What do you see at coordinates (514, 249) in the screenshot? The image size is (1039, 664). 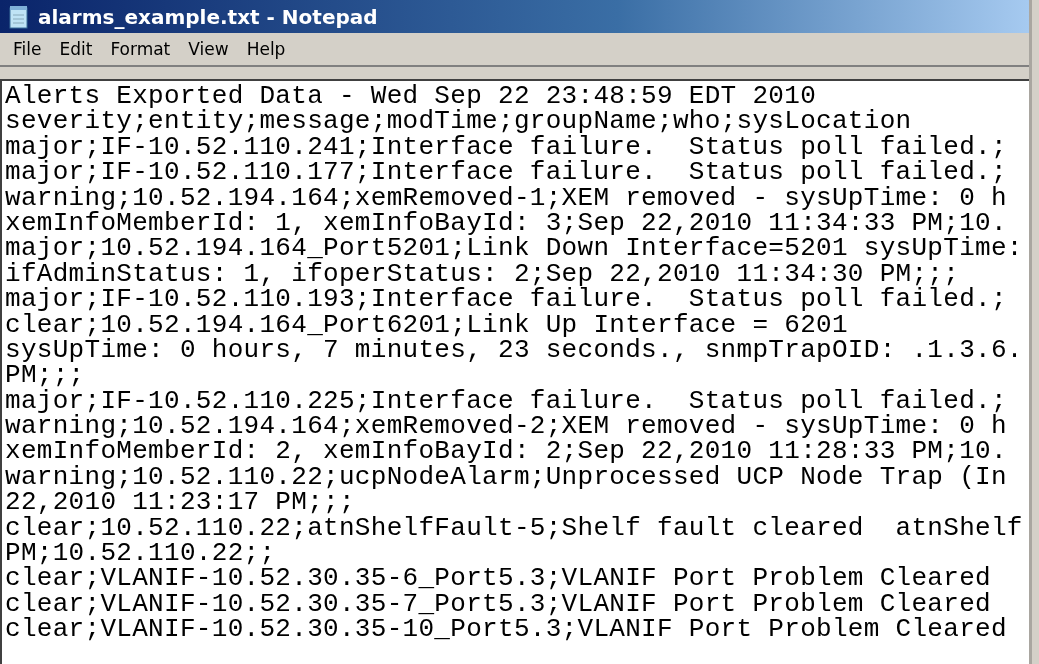 I see `text-line: major;10.52.194.164_Port5201;Link Down Interface=5201 sysUpTime:` at bounding box center [514, 249].